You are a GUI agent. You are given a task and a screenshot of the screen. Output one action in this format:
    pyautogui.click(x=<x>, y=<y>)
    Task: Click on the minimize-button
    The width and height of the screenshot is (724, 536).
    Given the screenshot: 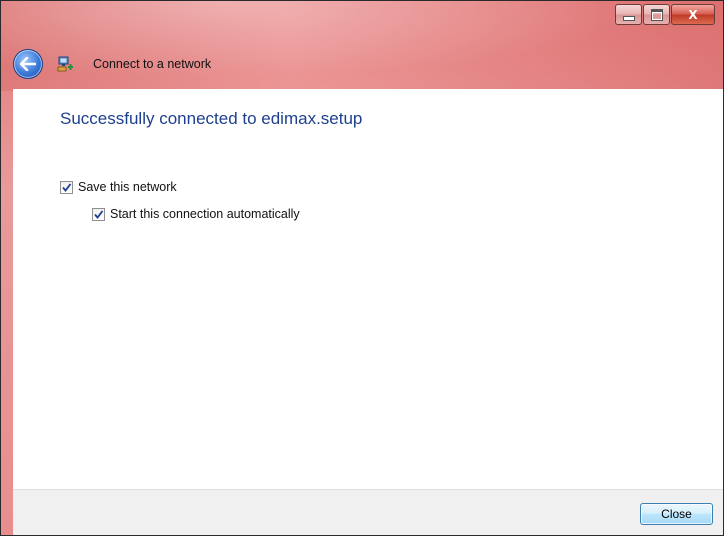 What is the action you would take?
    pyautogui.click(x=628, y=14)
    